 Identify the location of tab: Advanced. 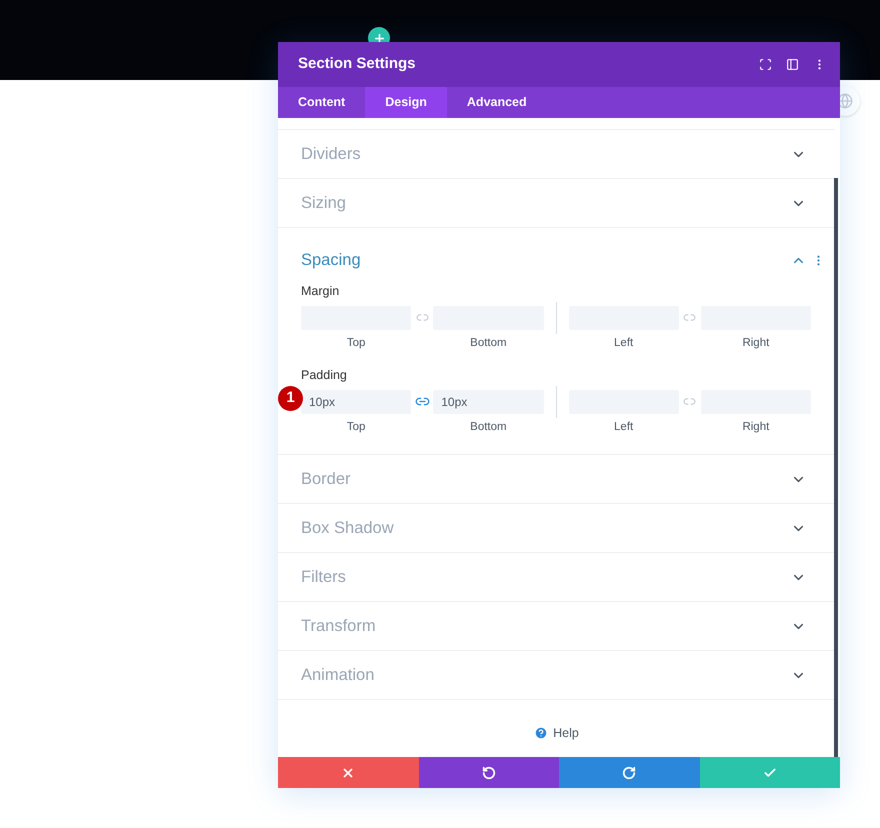
(496, 102).